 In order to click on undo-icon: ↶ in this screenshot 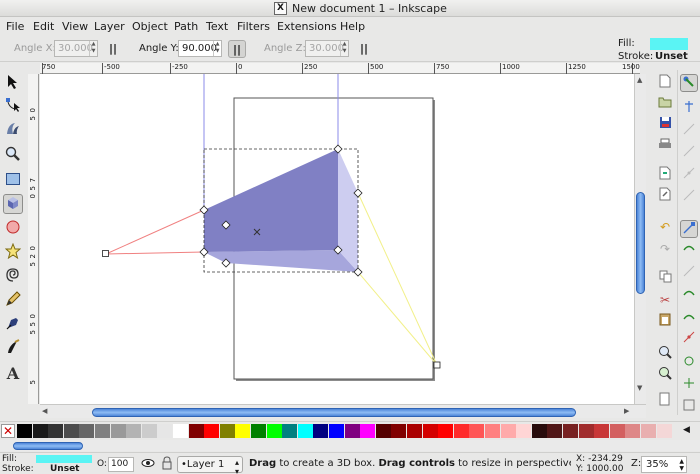, I will do `click(665, 227)`.